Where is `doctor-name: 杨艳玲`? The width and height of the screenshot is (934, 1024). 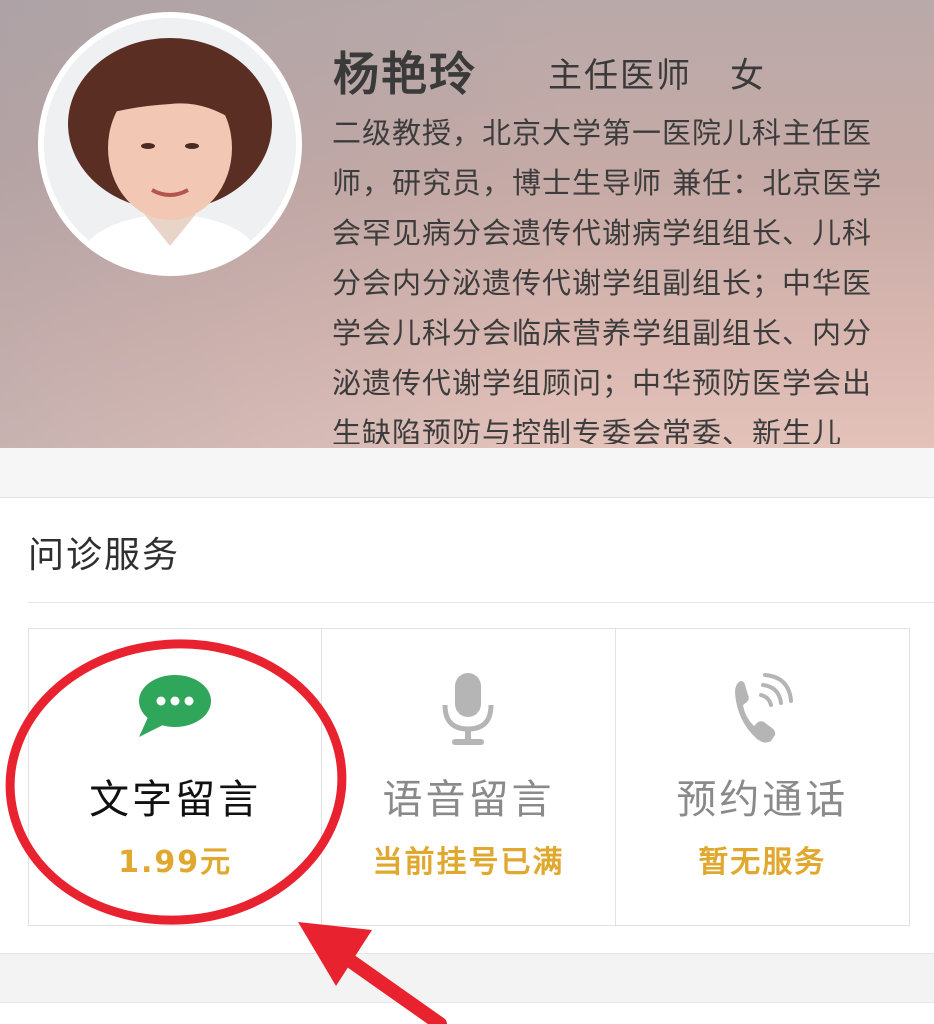
doctor-name: 杨艳玲 is located at coordinates (405, 74).